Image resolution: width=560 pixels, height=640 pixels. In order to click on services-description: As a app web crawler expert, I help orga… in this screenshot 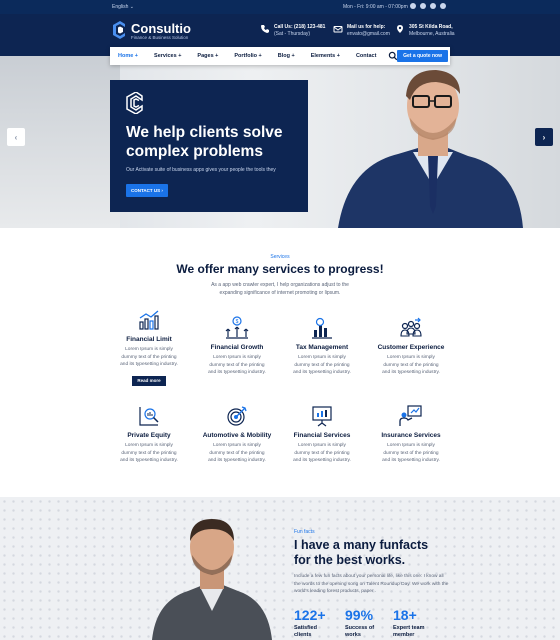, I will do `click(280, 289)`.